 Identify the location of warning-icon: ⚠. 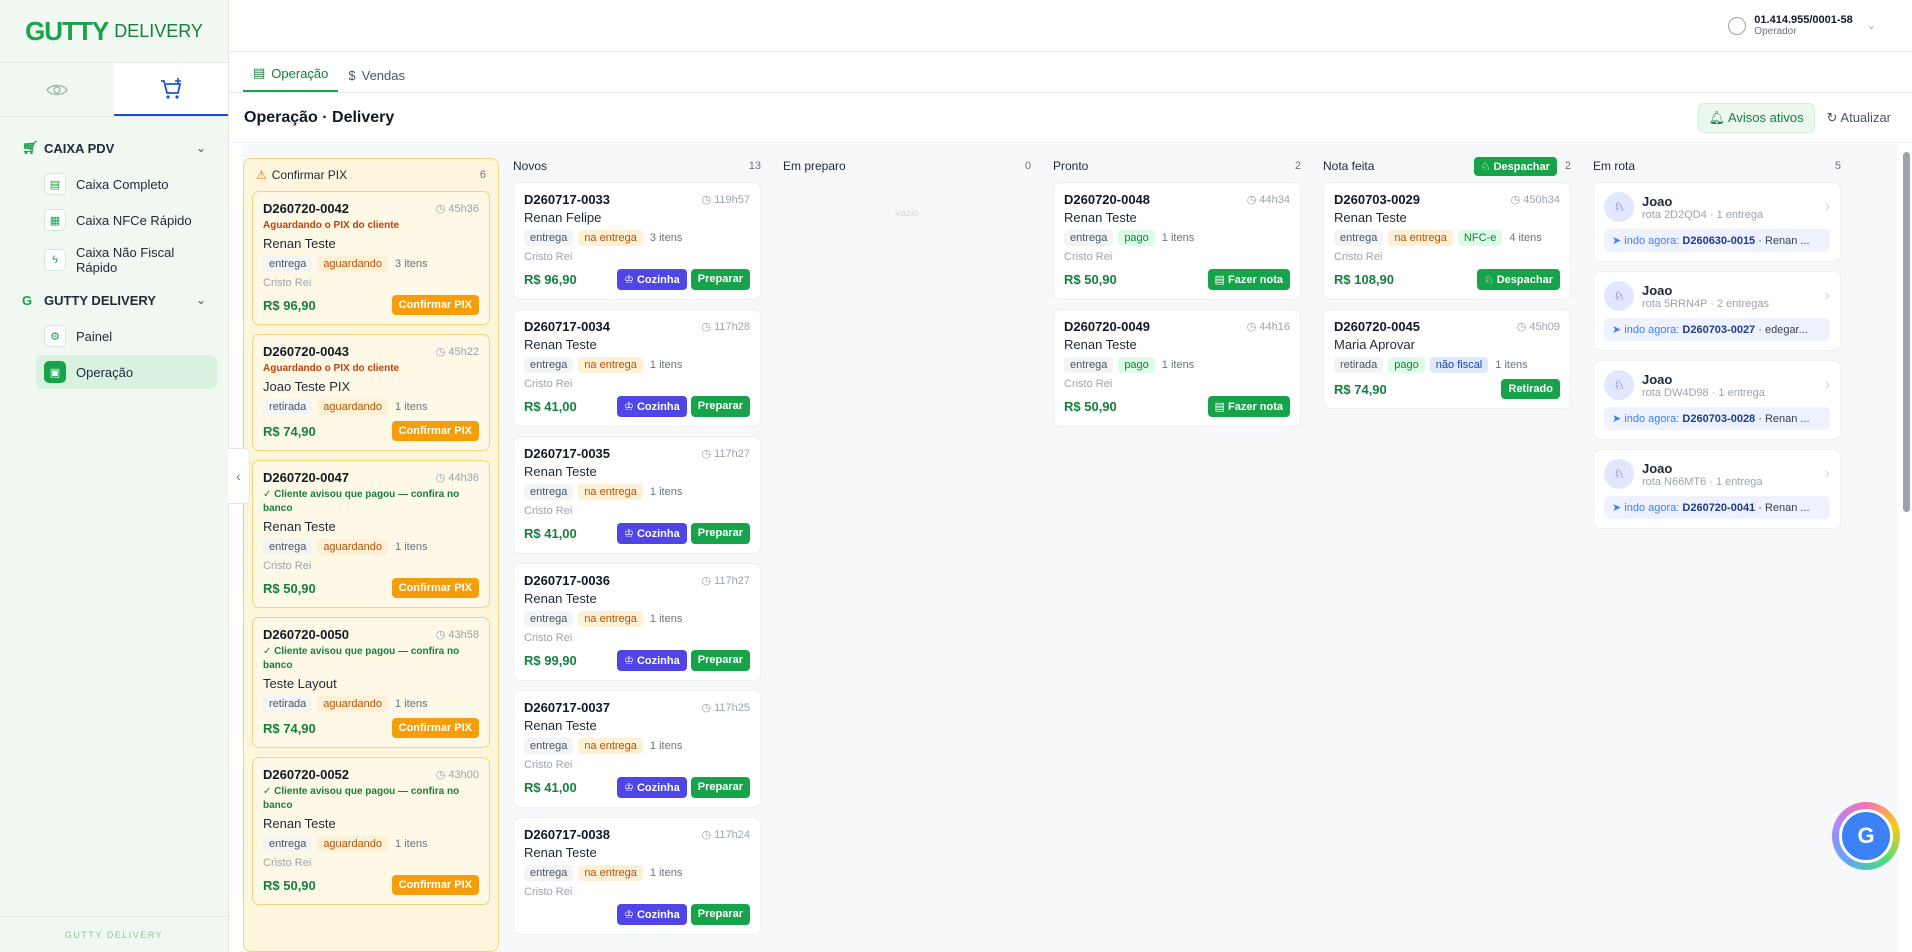
(261, 175).